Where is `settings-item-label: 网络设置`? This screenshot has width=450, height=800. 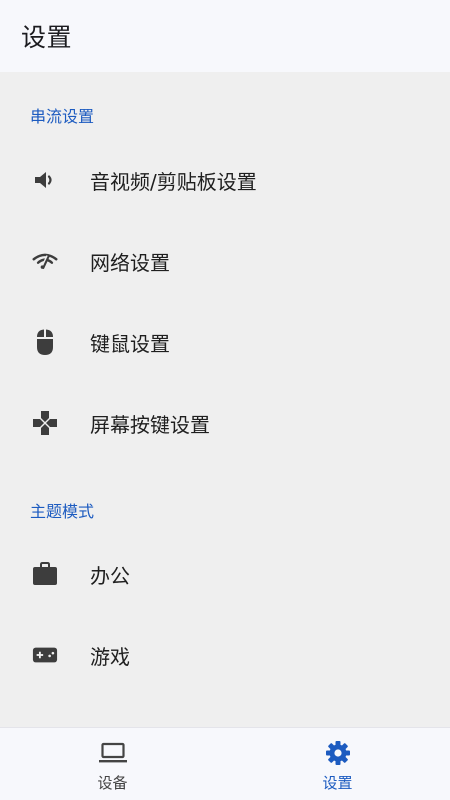 settings-item-label: 网络设置 is located at coordinates (130, 262).